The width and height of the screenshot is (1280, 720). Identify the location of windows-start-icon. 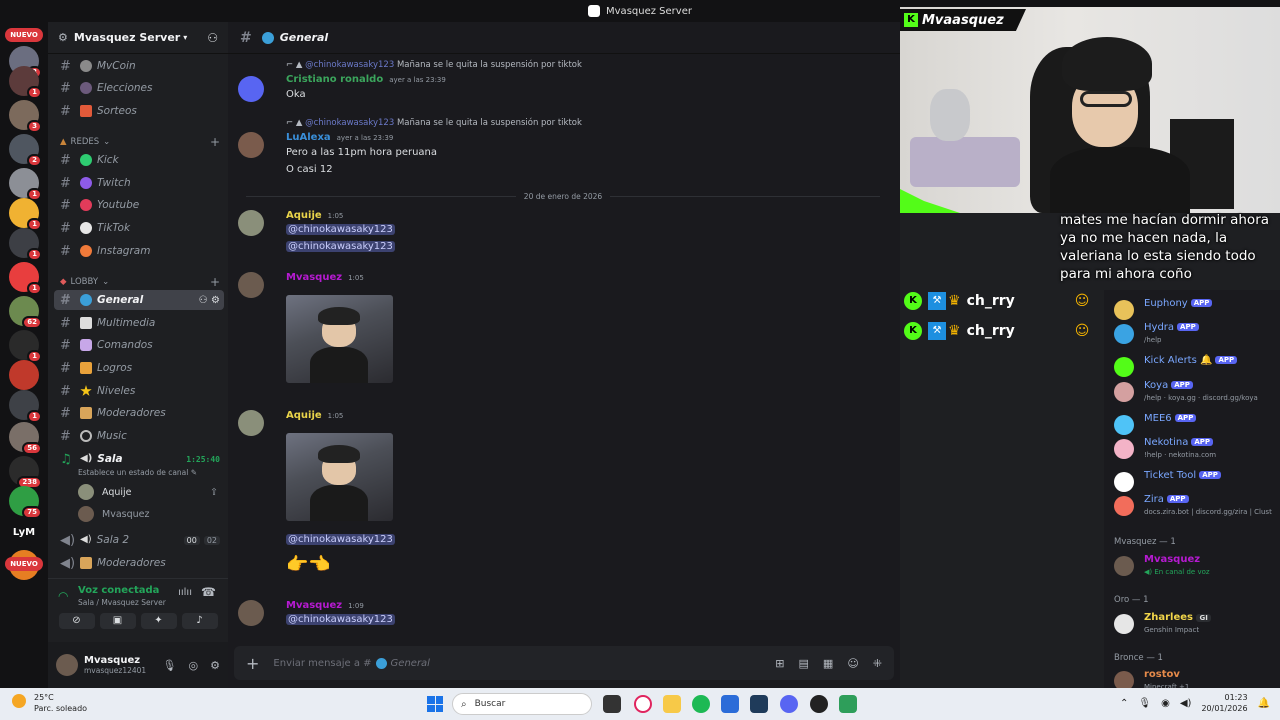
(435, 704).